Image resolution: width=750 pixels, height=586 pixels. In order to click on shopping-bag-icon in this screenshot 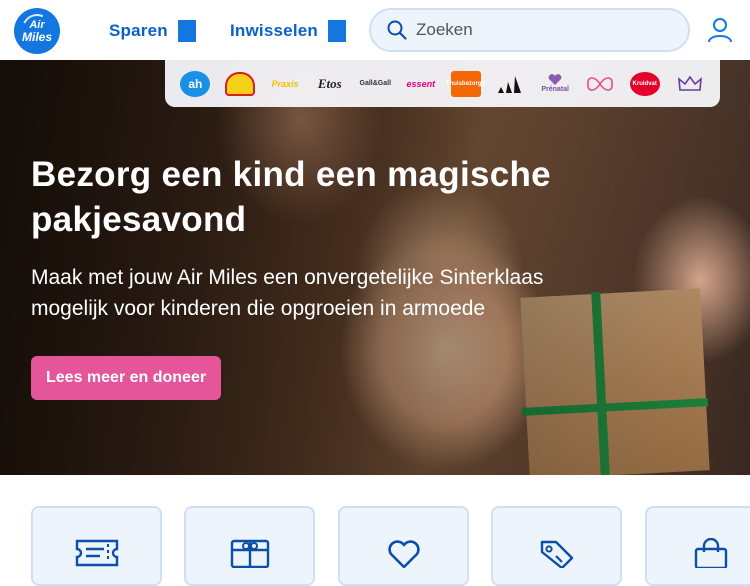, I will do `click(710, 553)`.